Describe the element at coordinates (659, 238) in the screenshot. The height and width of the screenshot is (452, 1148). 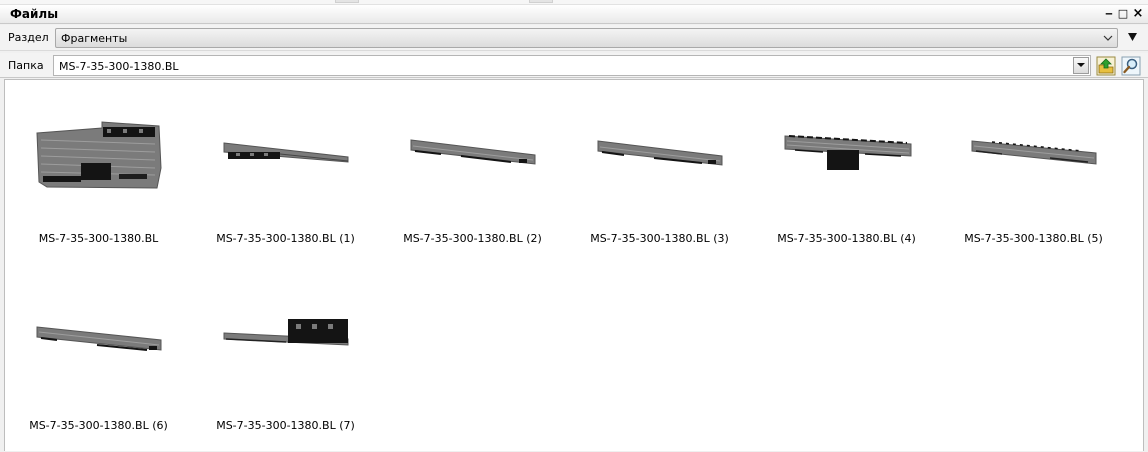
I see `file-name: MS-7-35-300-1380.BL (3)` at that location.